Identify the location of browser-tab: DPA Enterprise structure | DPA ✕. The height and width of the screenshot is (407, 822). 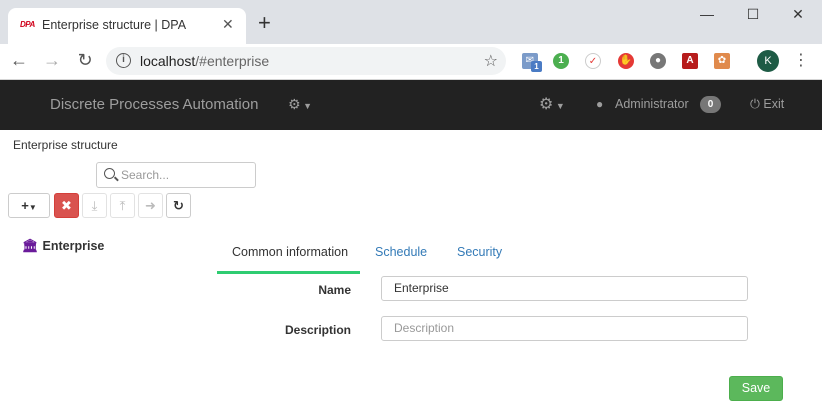
(127, 26).